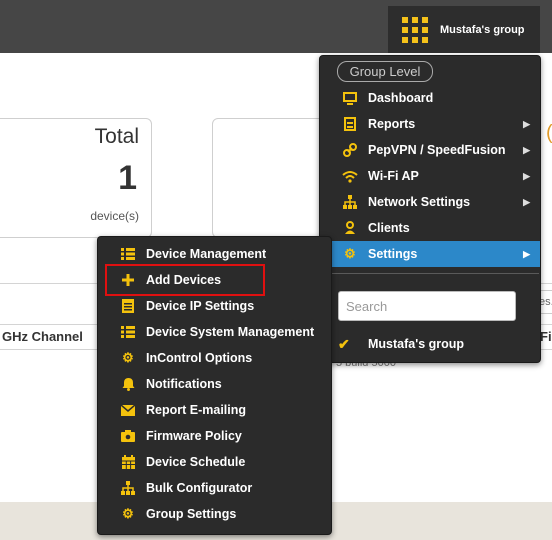  I want to click on grid-icon, so click(415, 29).